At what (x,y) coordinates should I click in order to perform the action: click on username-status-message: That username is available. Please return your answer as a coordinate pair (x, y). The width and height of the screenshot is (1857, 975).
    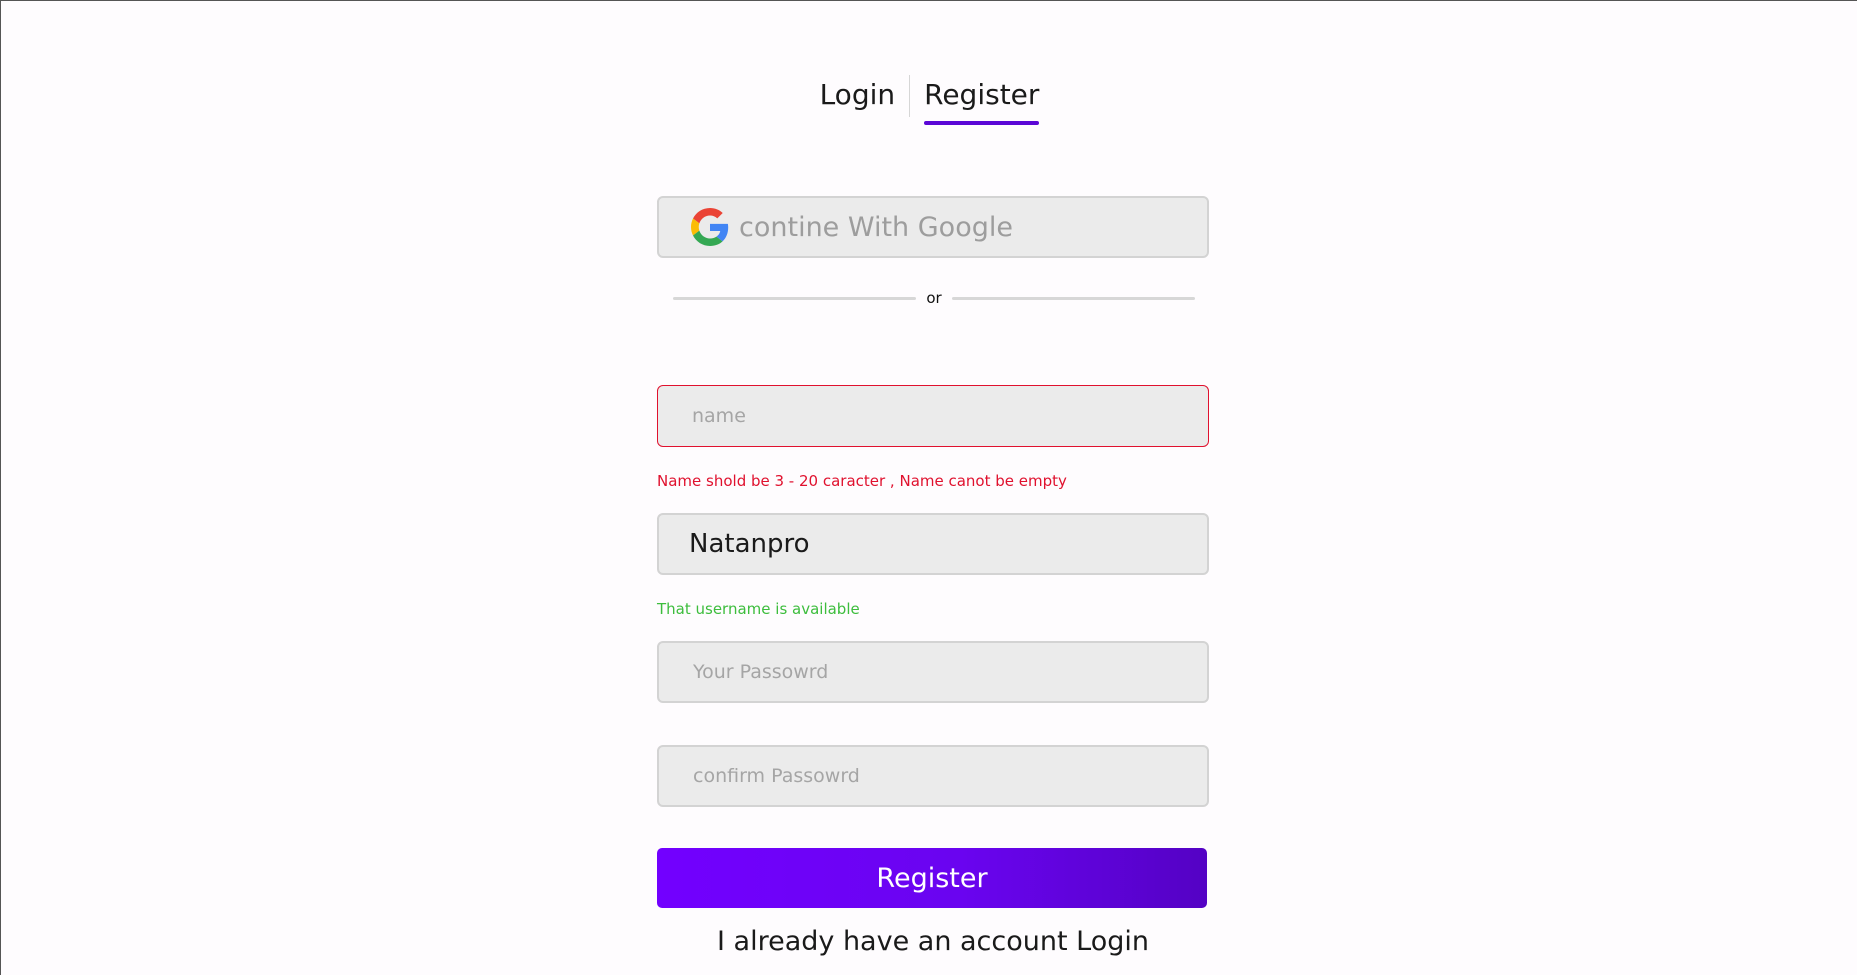
    Looking at the image, I should click on (758, 609).